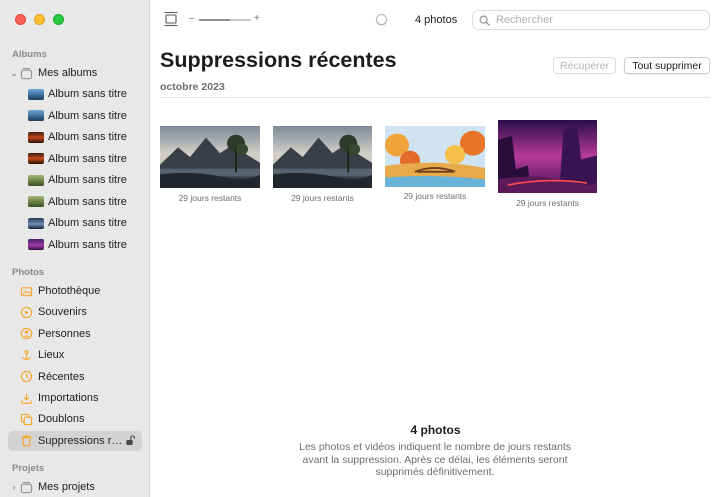  I want to click on sidebar-item-label: Importations, so click(68, 398).